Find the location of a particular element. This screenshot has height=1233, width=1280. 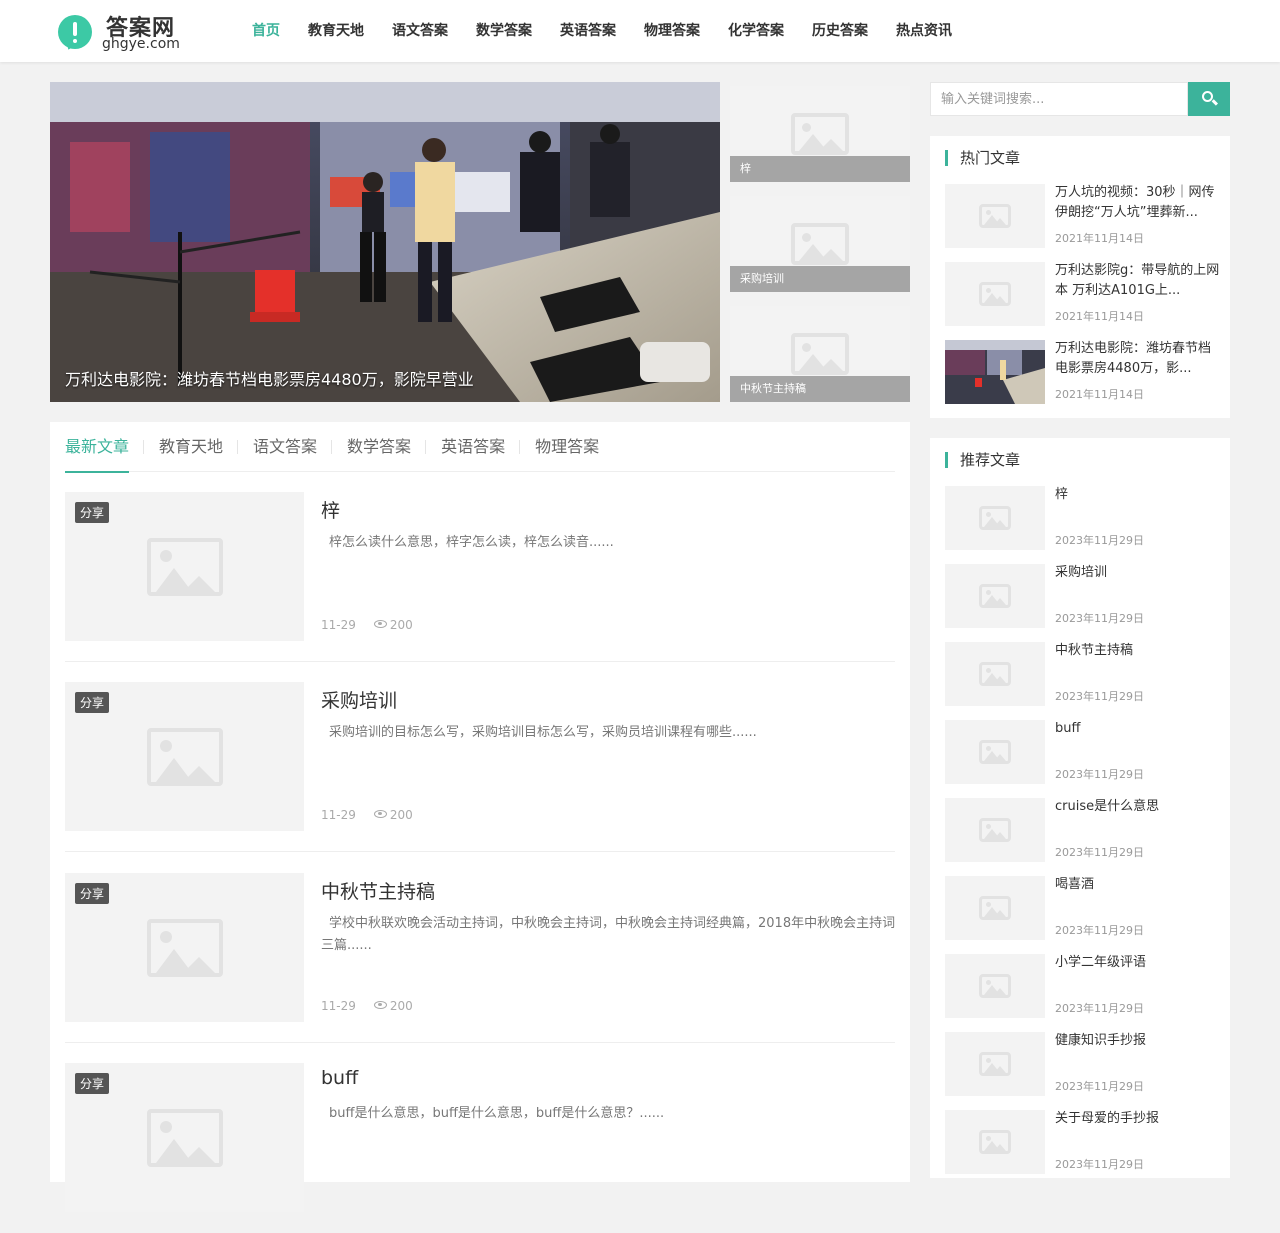

featured-thumb: 梓 is located at coordinates (820, 134).